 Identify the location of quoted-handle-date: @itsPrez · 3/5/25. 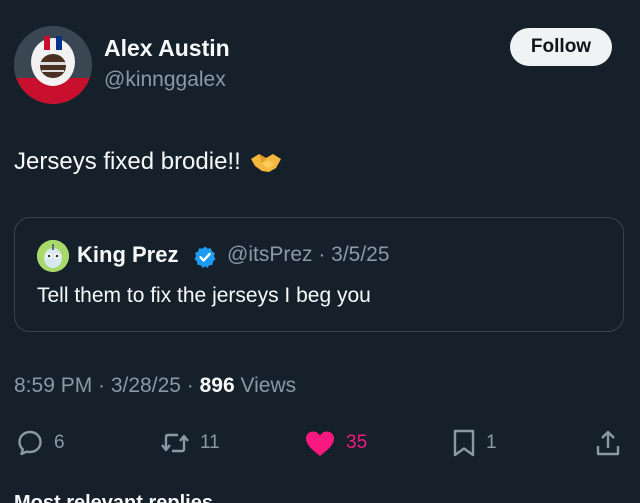
(308, 255).